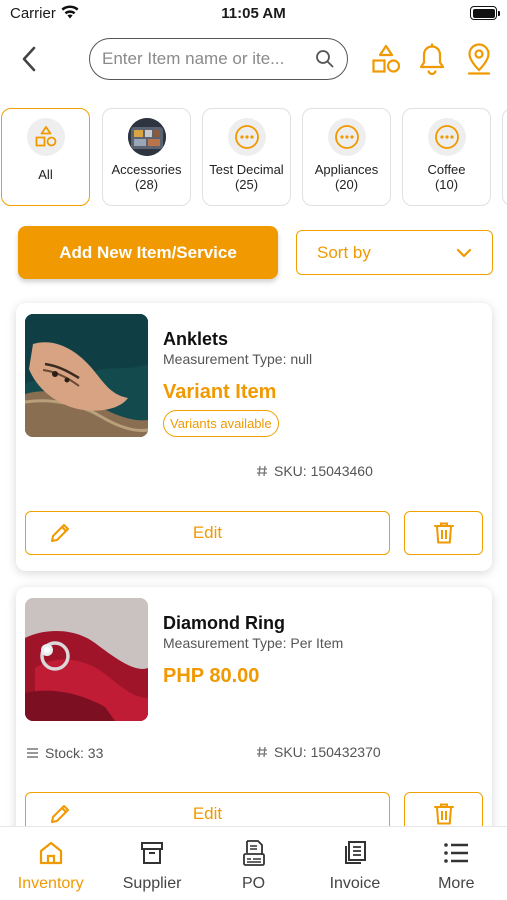 This screenshot has height=900, width=507. I want to click on location-button, so click(479, 59).